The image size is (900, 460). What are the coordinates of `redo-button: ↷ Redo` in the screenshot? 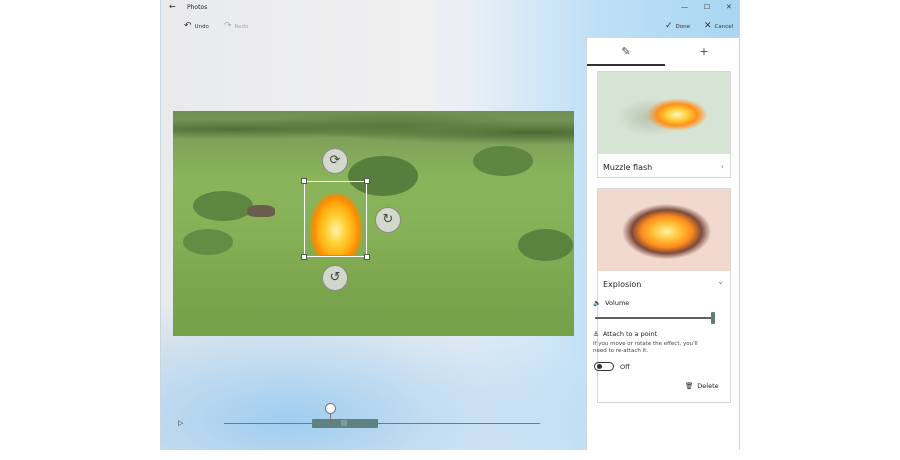 It's located at (236, 26).